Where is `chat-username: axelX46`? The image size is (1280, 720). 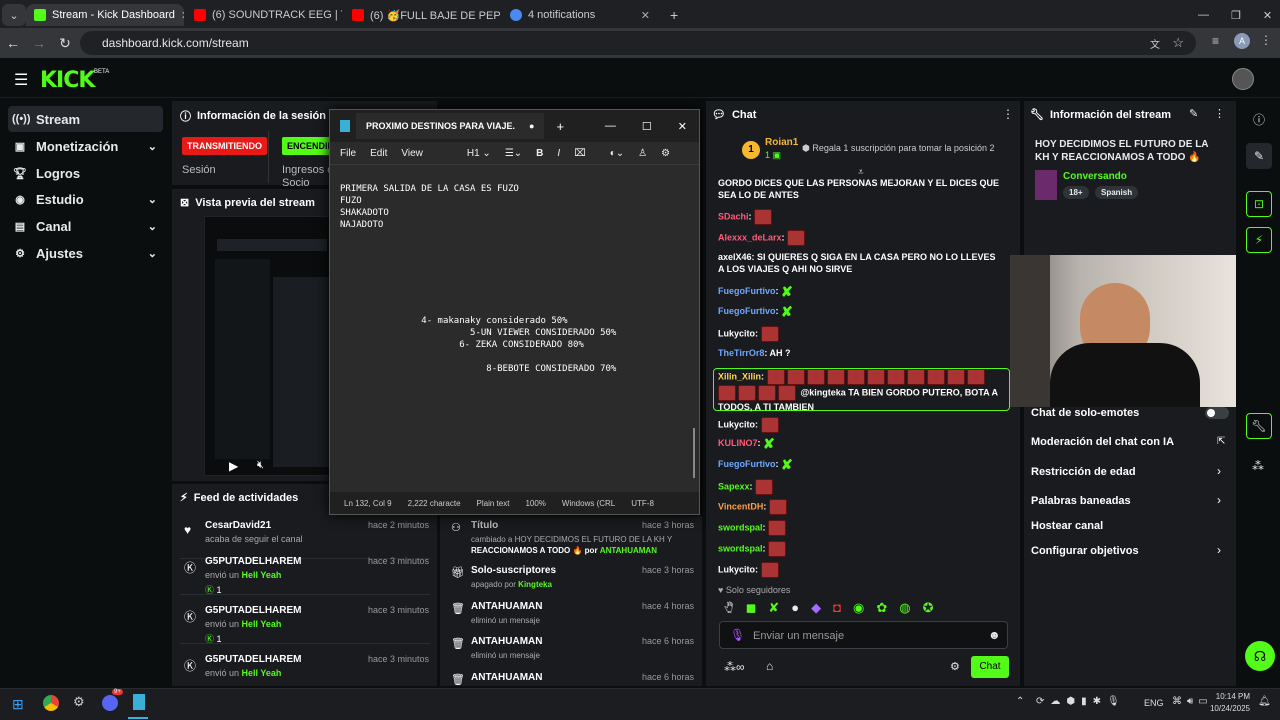
chat-username: axelX46 is located at coordinates (735, 257).